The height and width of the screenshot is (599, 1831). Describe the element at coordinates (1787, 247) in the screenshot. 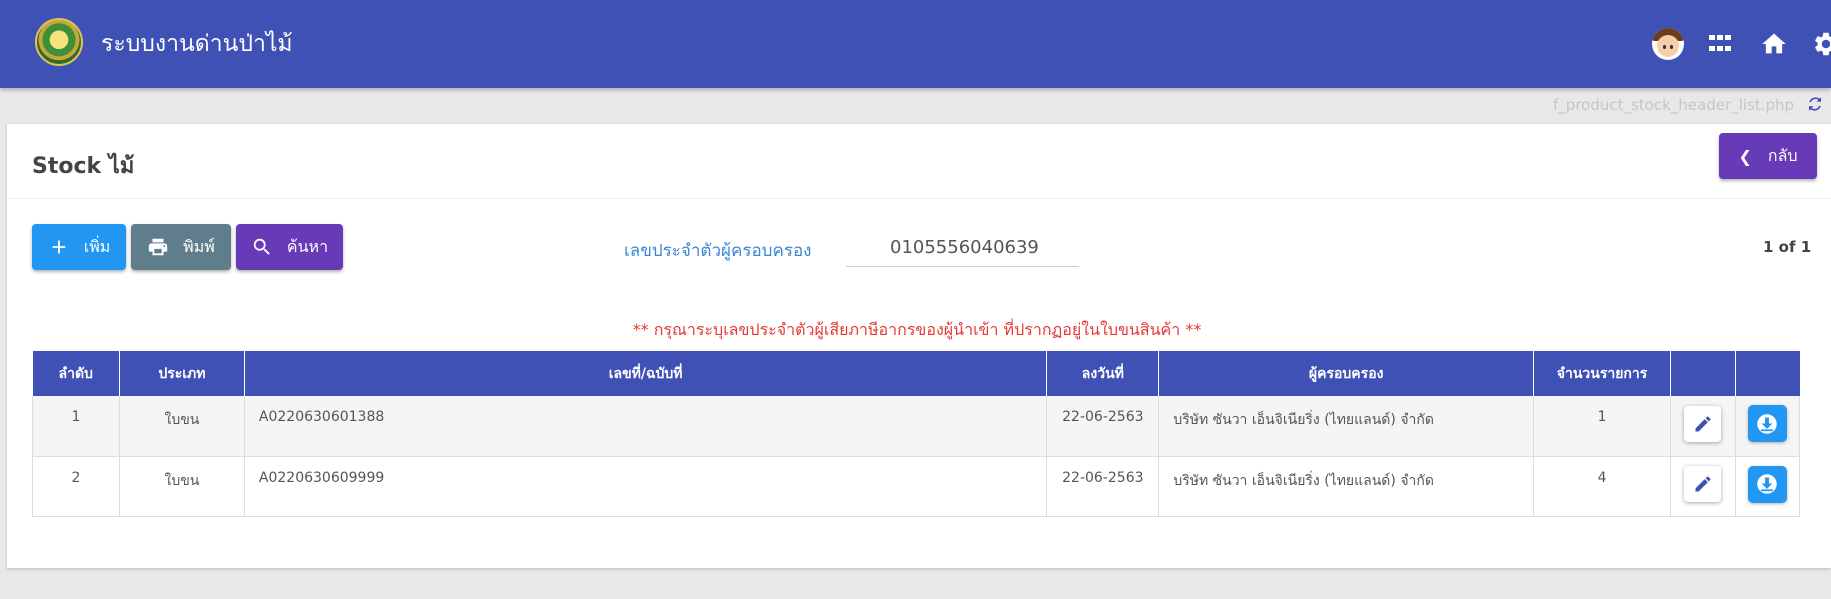

I see `pager: 1 of 1` at that location.